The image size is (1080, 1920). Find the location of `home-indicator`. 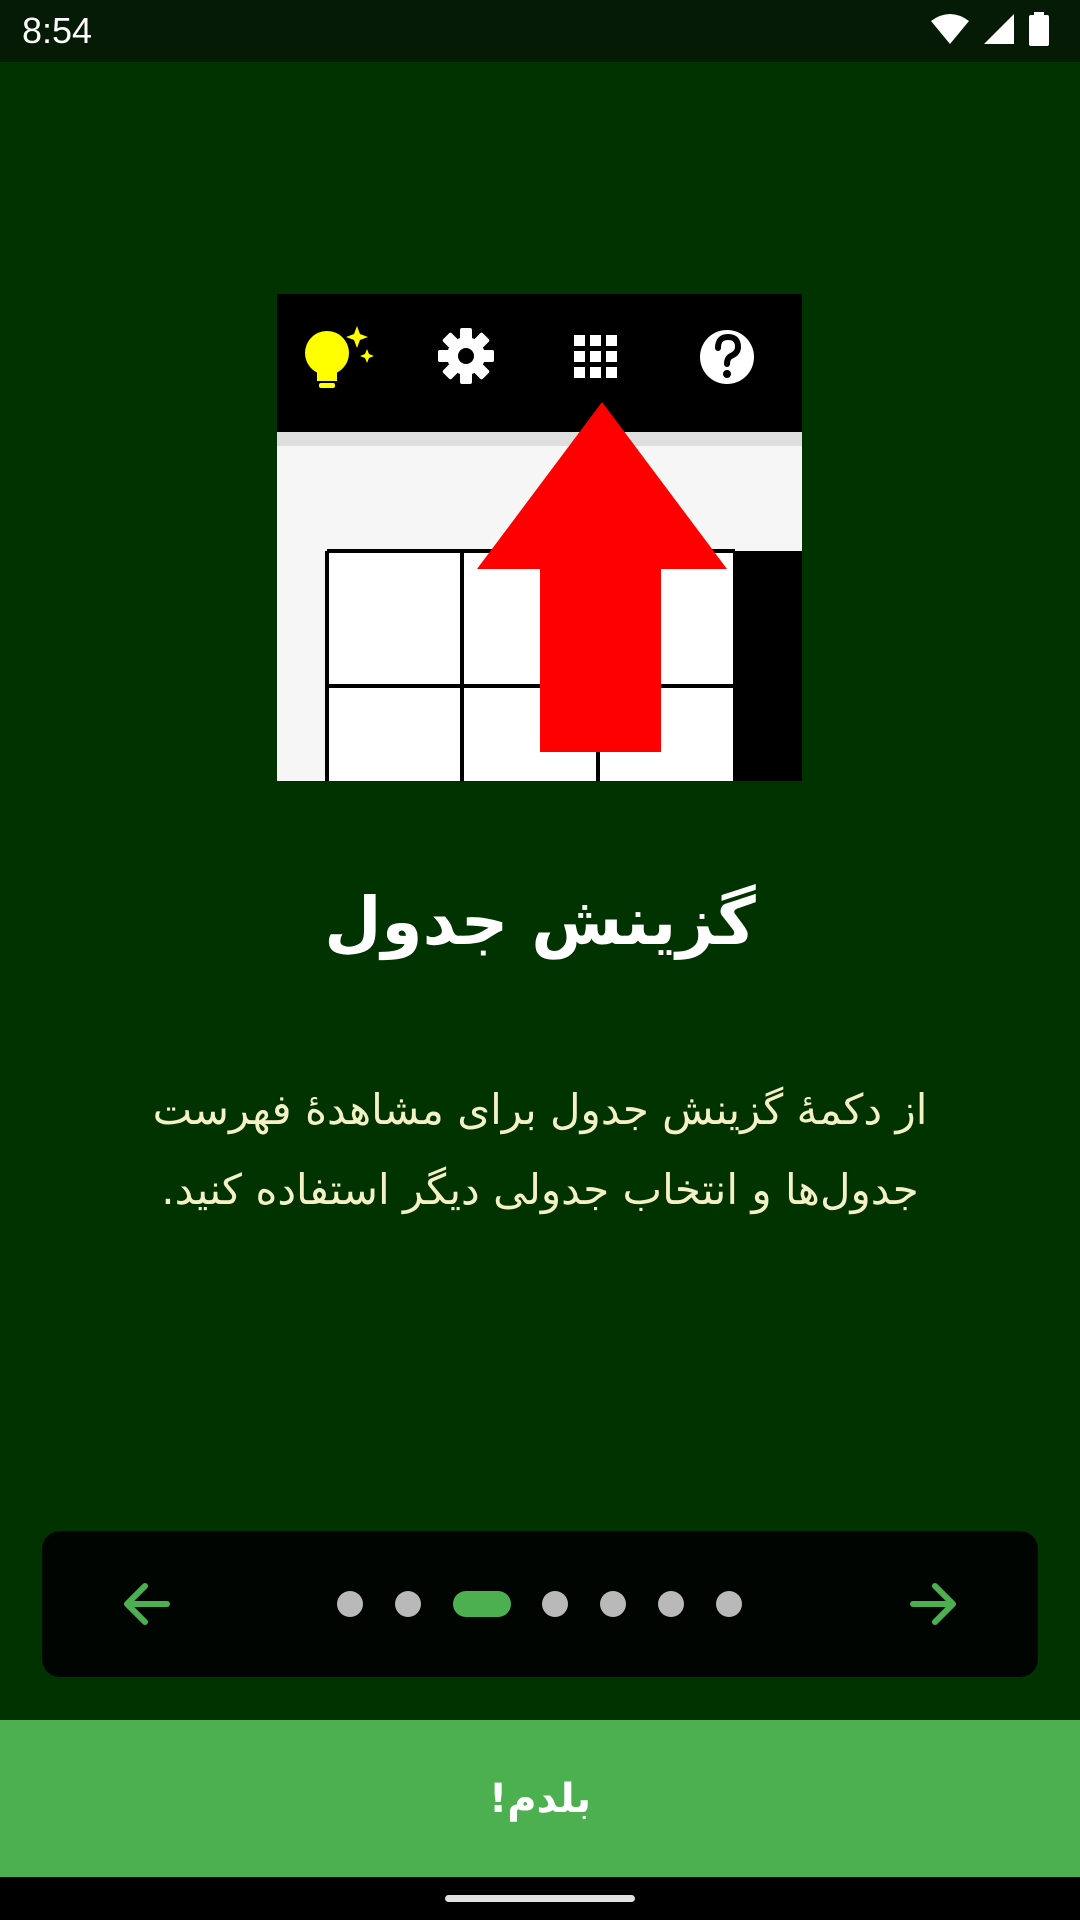

home-indicator is located at coordinates (540, 1898).